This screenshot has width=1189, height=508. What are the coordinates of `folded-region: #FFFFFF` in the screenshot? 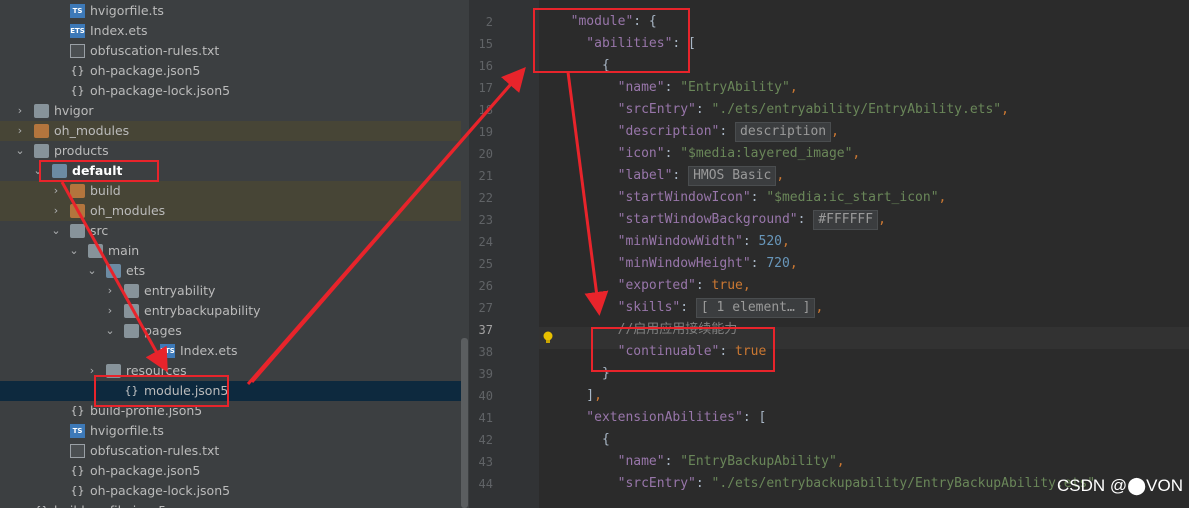 It's located at (846, 220).